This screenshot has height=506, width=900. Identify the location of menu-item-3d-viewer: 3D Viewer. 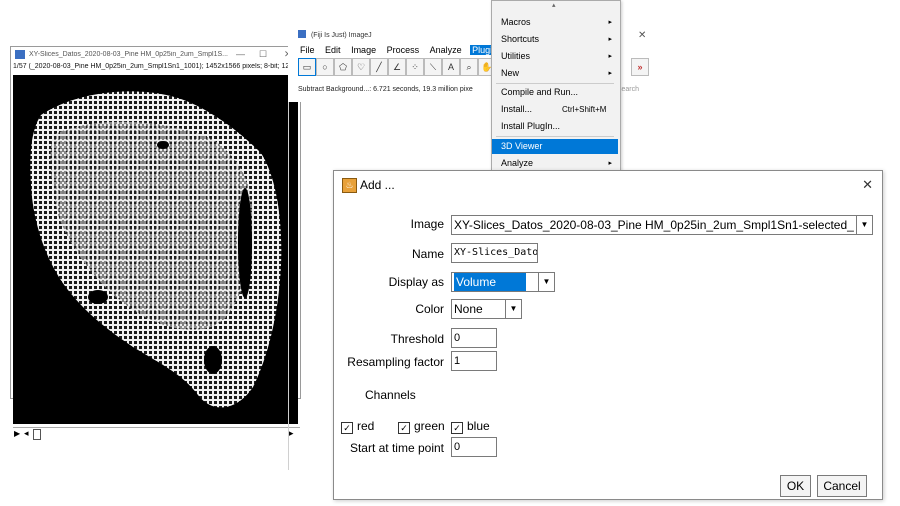
(555, 146).